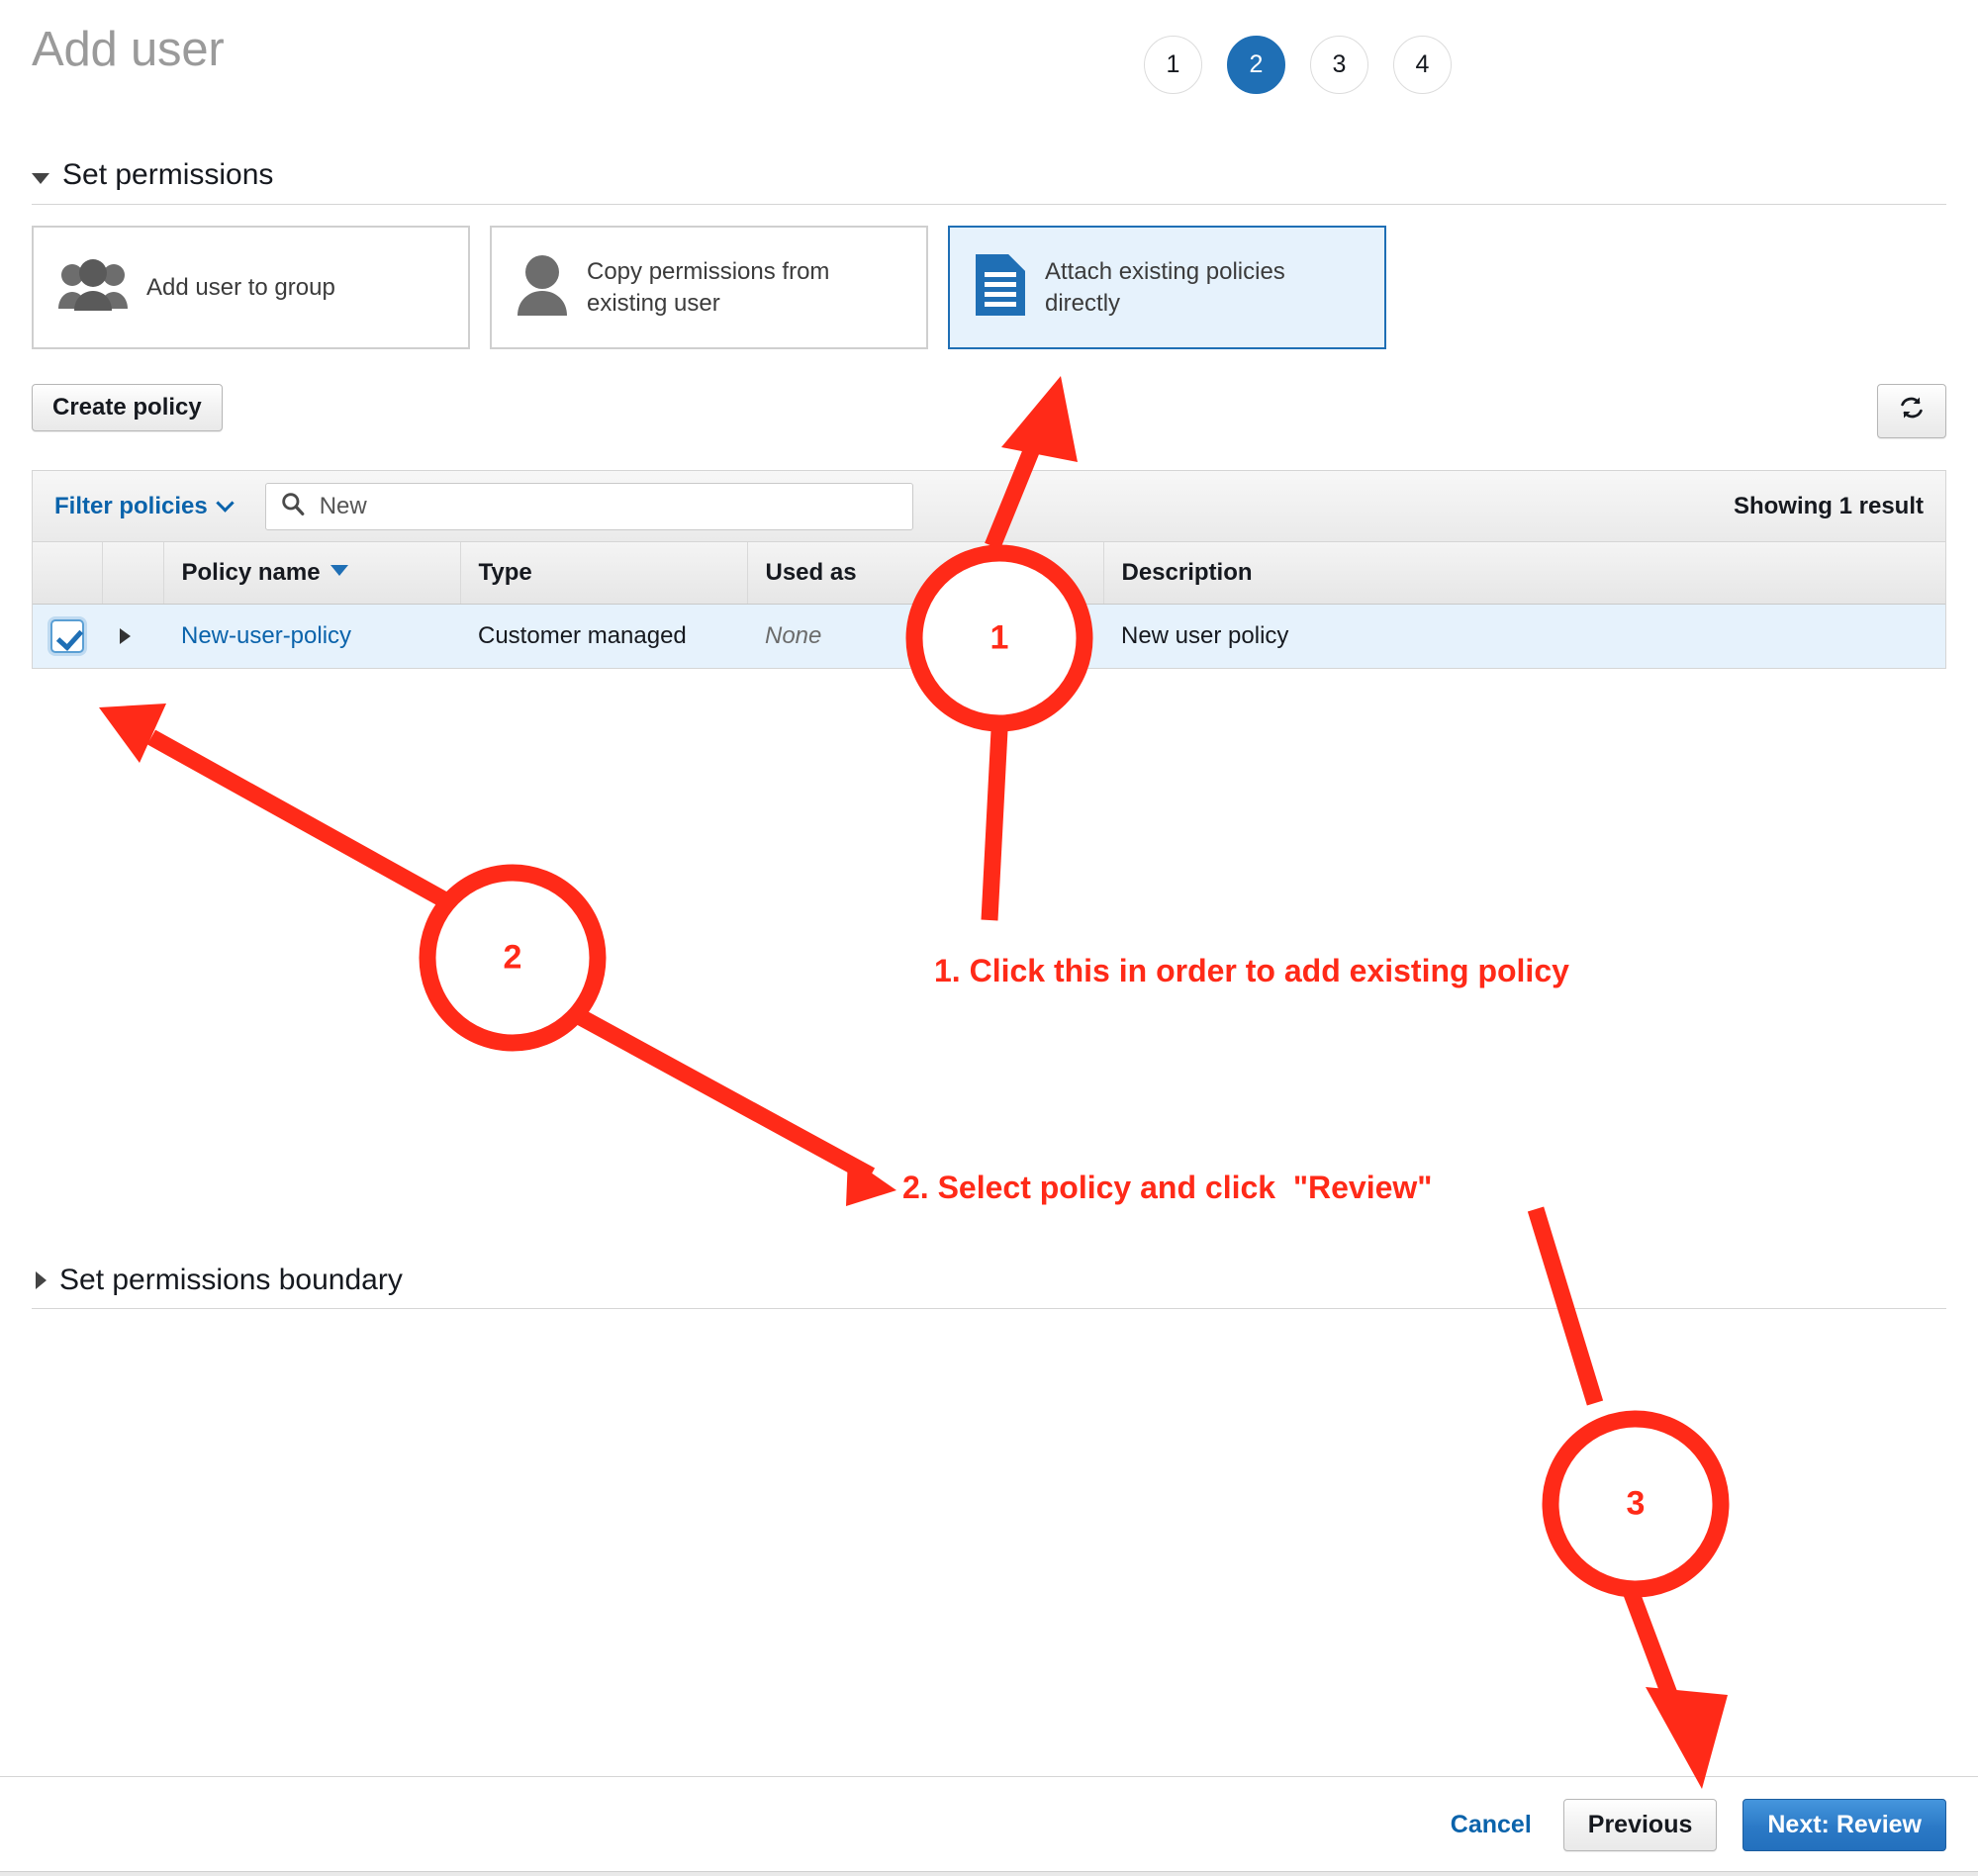 This screenshot has height=1876, width=1978. Describe the element at coordinates (1298, 65) in the screenshot. I see `wizard-step-indicator: 1 2 3 4` at that location.